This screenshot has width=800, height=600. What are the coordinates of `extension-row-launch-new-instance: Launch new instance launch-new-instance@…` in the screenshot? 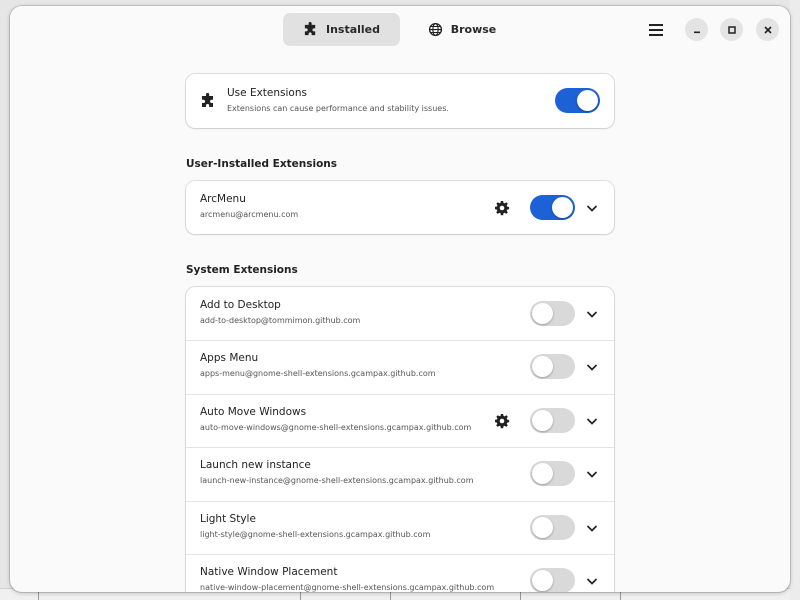 It's located at (400, 473).